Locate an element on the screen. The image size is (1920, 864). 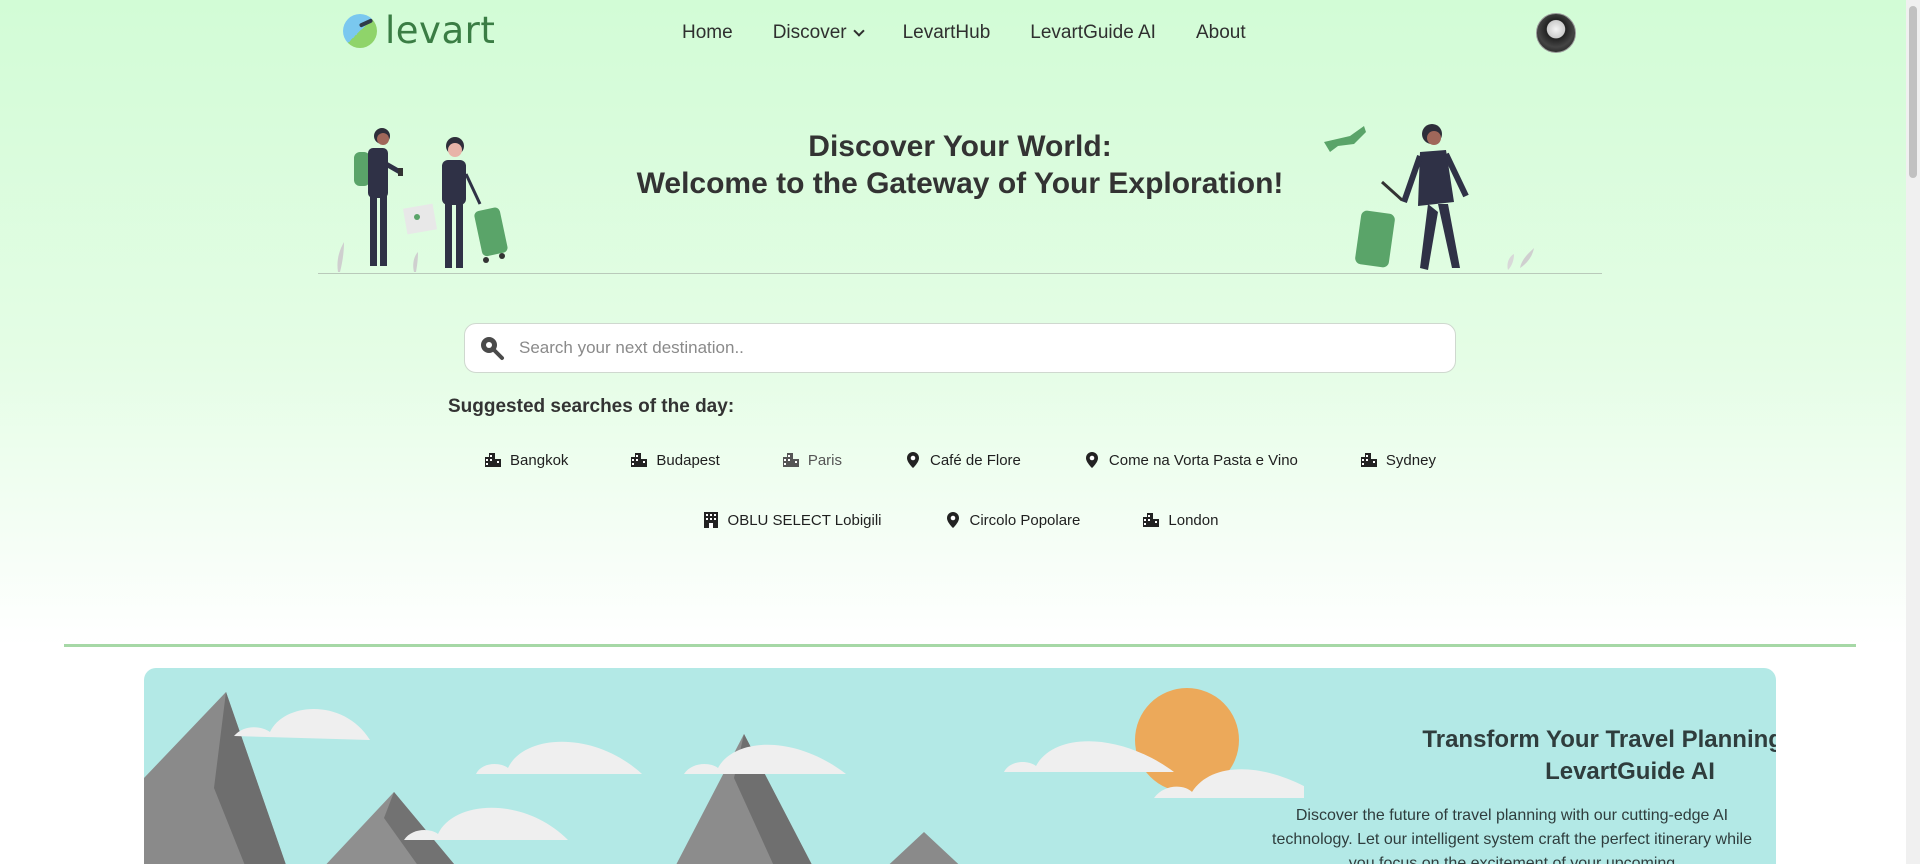
logo: levart is located at coordinates (419, 31).